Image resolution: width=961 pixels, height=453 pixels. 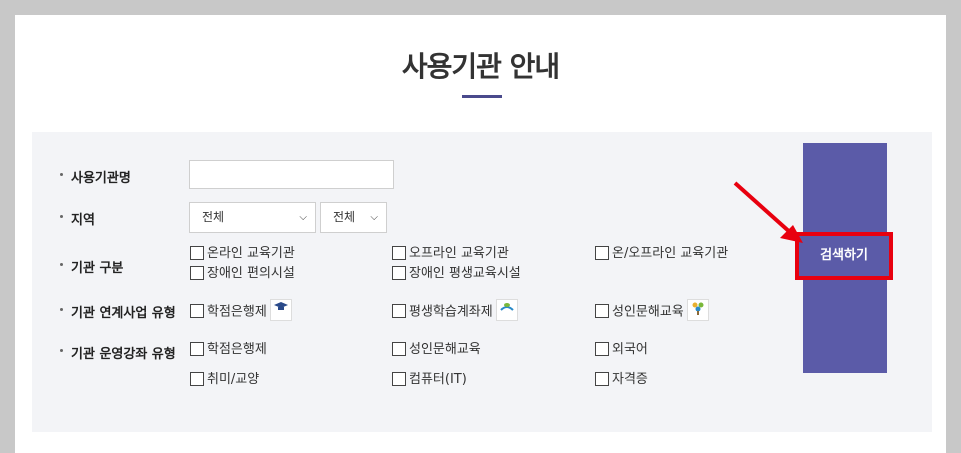 What do you see at coordinates (101, 178) in the screenshot?
I see `name-label-text: 사용기관명` at bounding box center [101, 178].